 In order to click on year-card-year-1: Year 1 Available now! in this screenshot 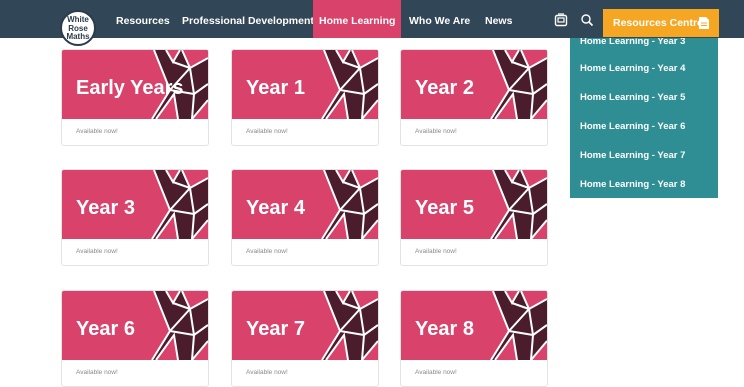, I will do `click(305, 97)`.